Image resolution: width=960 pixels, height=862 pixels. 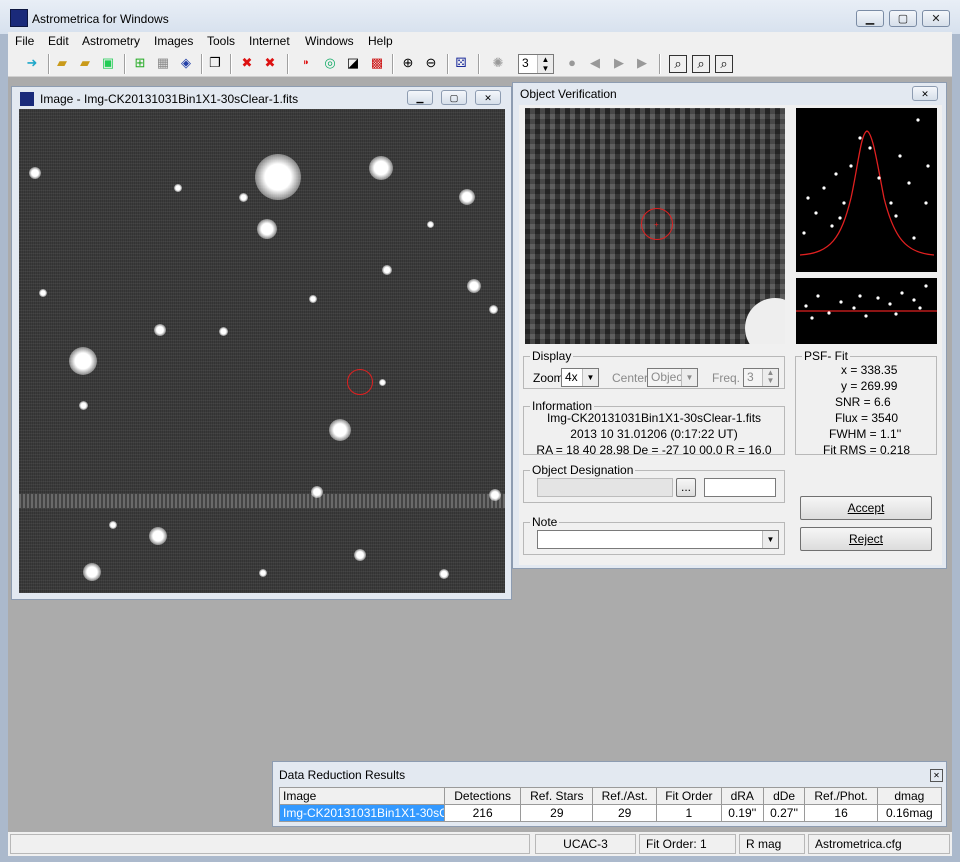 What do you see at coordinates (761, 377) in the screenshot?
I see `freq-spinner: 3 ▲ ▼` at bounding box center [761, 377].